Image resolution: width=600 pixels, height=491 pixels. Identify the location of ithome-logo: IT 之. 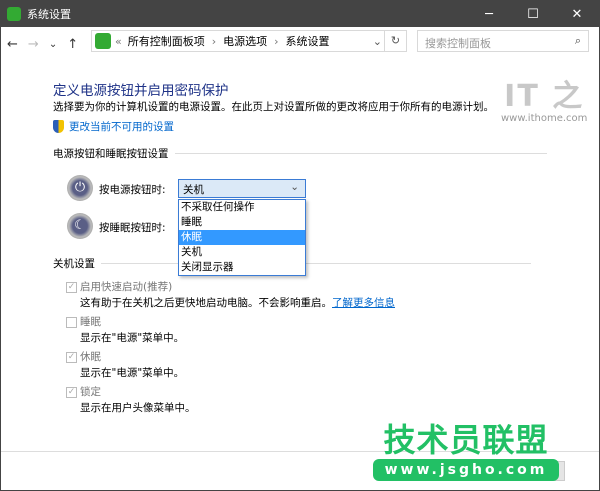
(544, 96).